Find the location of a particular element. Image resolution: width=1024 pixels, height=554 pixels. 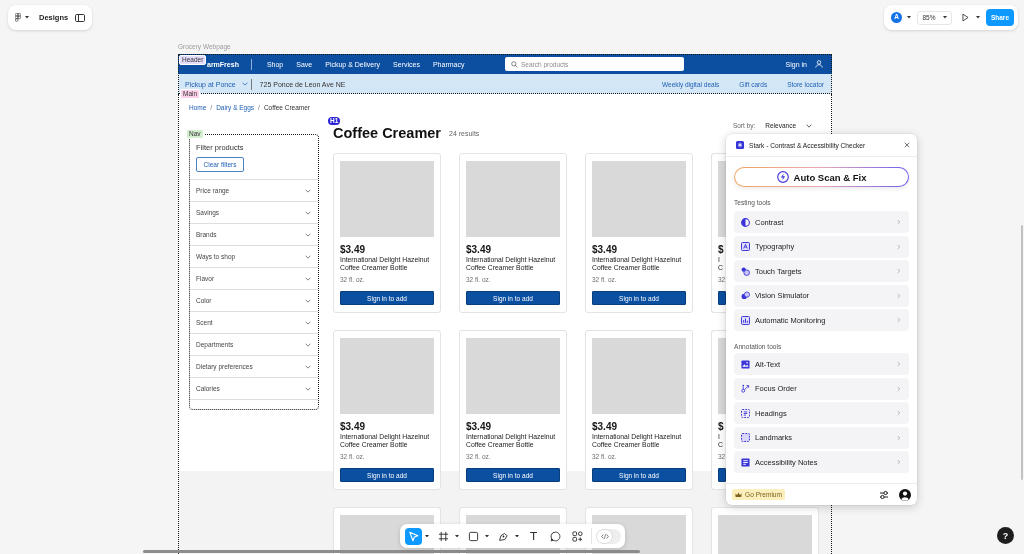

pen-icon is located at coordinates (503, 536).